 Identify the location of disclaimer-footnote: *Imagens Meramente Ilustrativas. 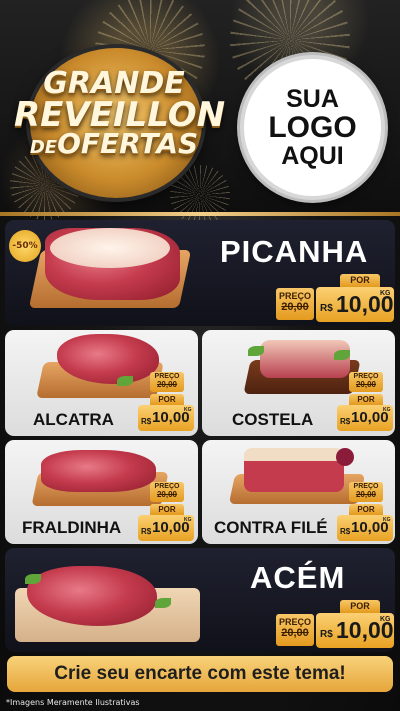
(73, 702).